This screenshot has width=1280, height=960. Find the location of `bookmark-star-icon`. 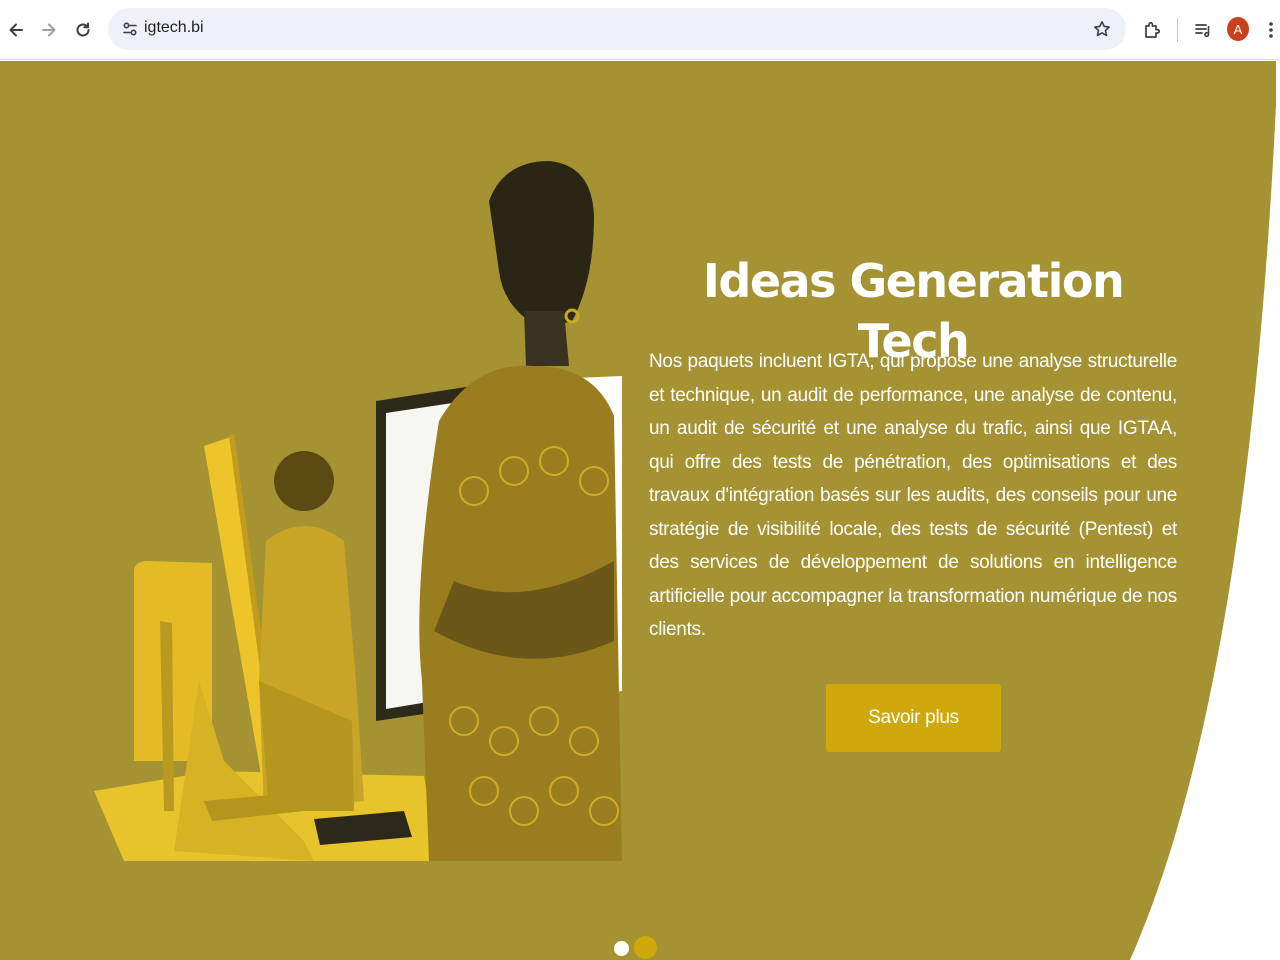

bookmark-star-icon is located at coordinates (1102, 29).